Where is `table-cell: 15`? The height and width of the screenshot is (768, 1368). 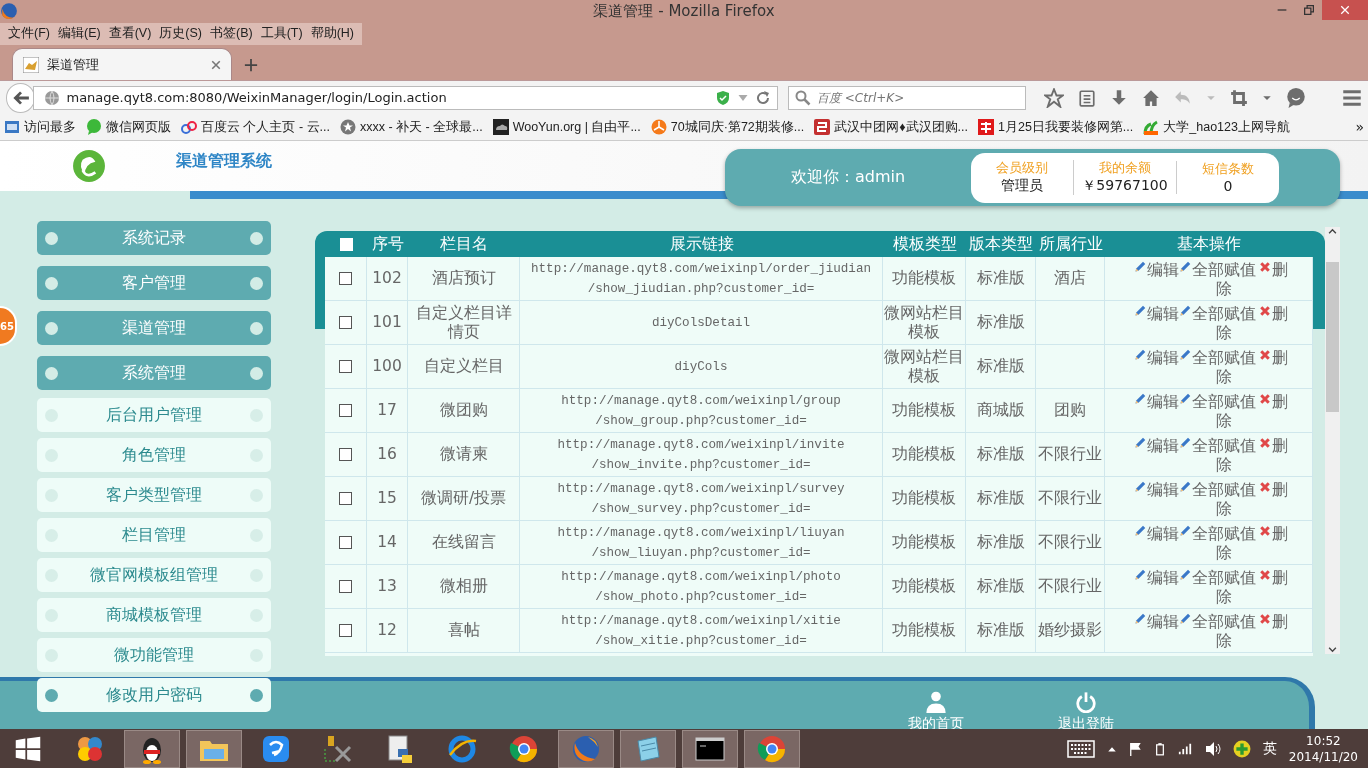
table-cell: 15 is located at coordinates (387, 498).